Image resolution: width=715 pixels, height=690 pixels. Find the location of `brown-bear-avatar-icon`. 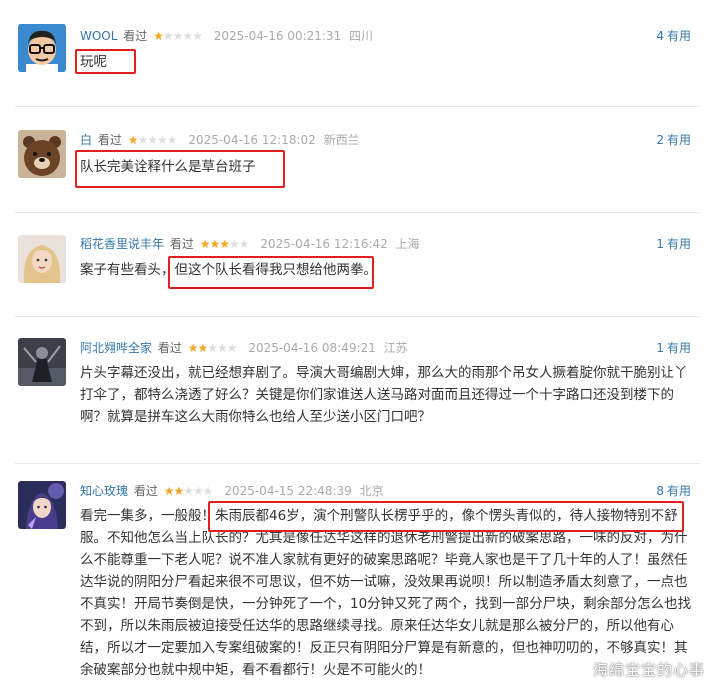

brown-bear-avatar-icon is located at coordinates (42, 154).